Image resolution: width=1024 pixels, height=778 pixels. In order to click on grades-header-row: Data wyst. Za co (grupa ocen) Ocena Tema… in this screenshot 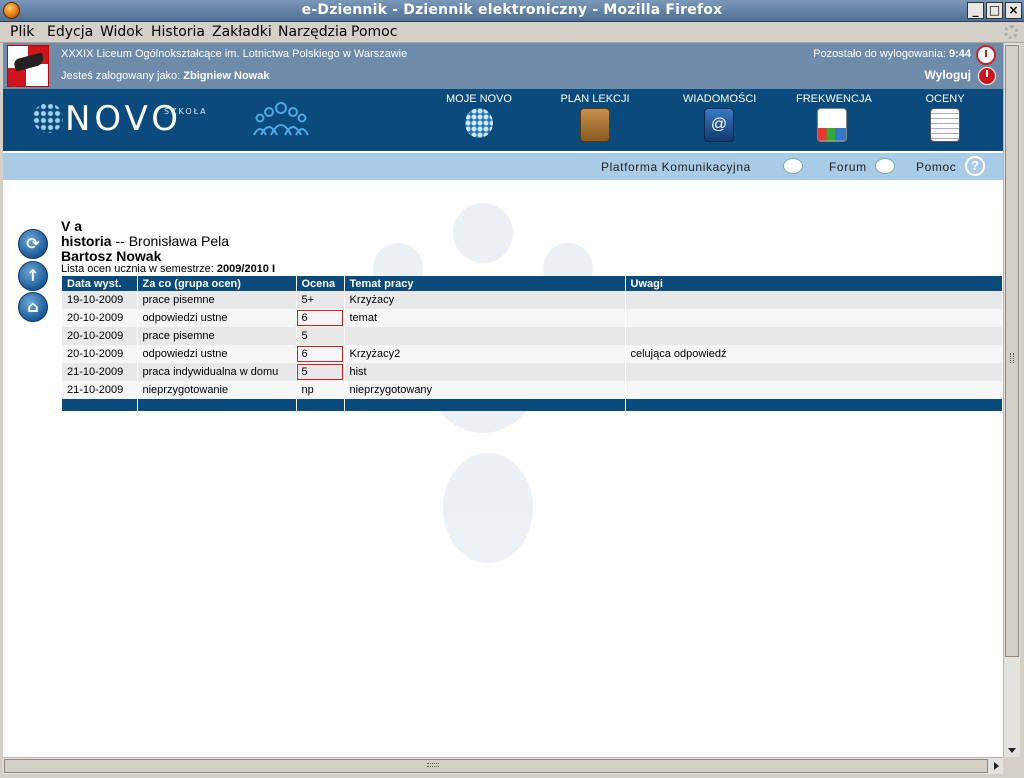, I will do `click(532, 283)`.